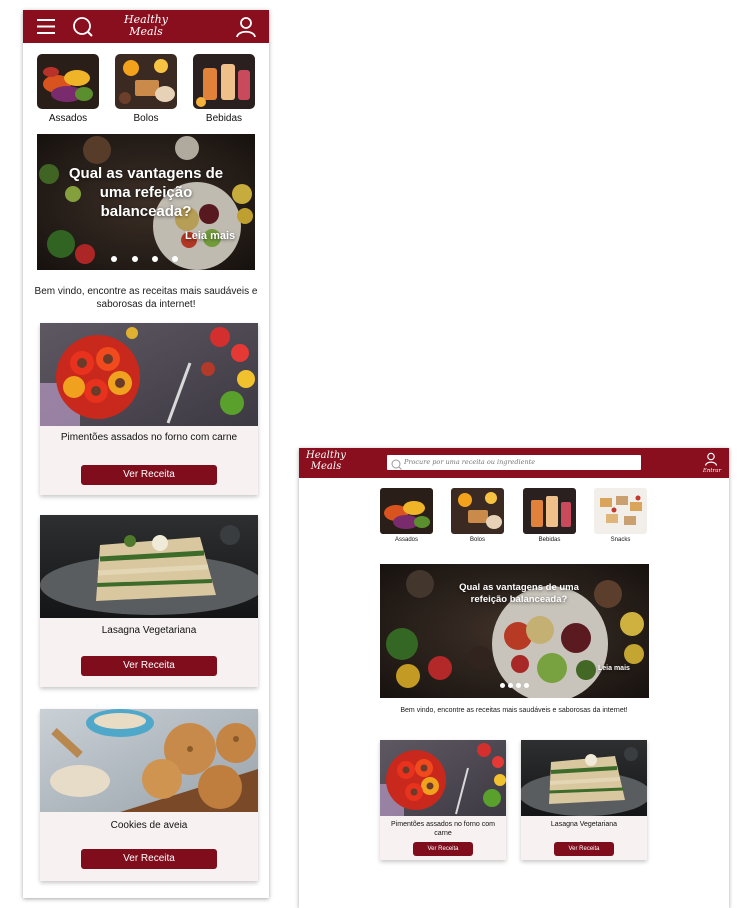 This screenshot has height=908, width=745. I want to click on recipe-title: Cookies de aveia, so click(149, 825).